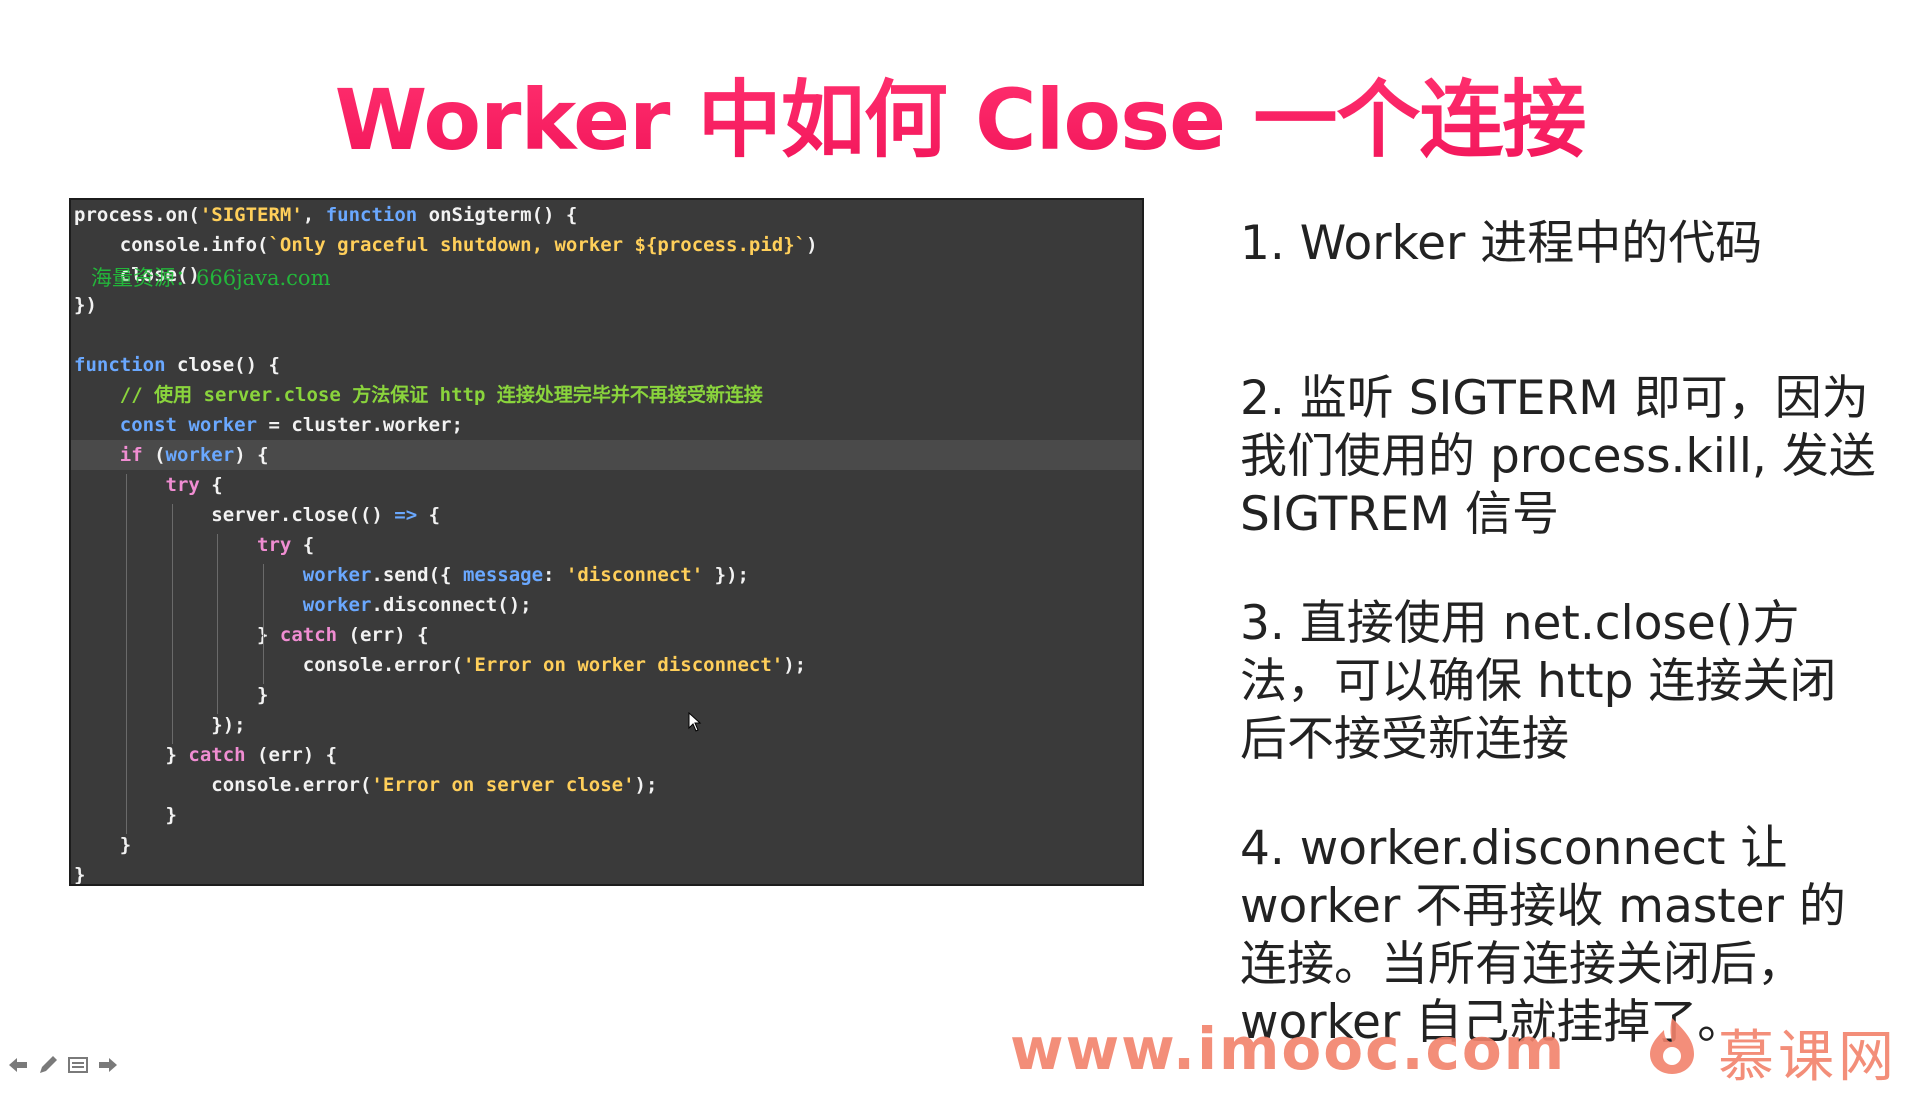 Image resolution: width=1920 pixels, height=1093 pixels. I want to click on code-token: const, so click(148, 425).